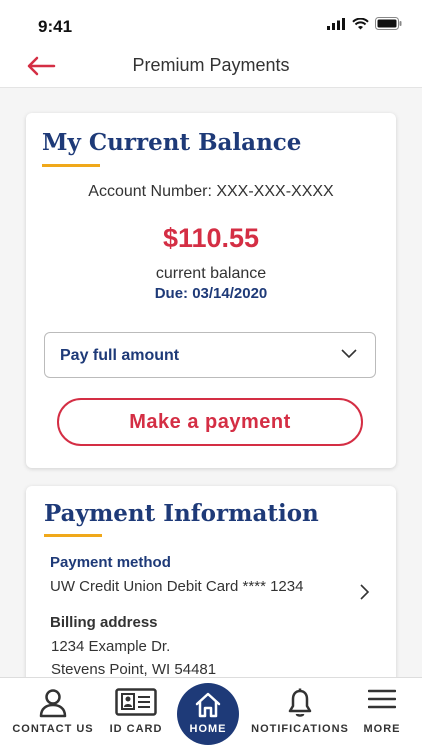 This screenshot has width=422, height=750. I want to click on status-bar: 9:41, so click(211, 22).